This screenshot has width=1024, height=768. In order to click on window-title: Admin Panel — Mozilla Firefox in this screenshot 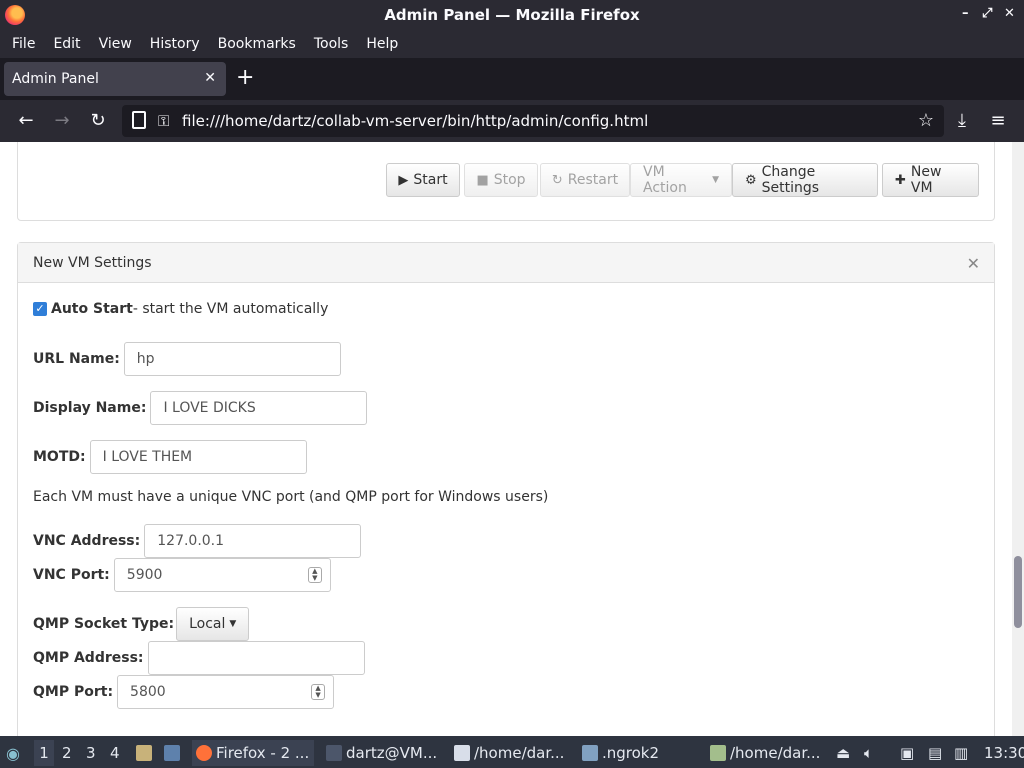, I will do `click(512, 15)`.